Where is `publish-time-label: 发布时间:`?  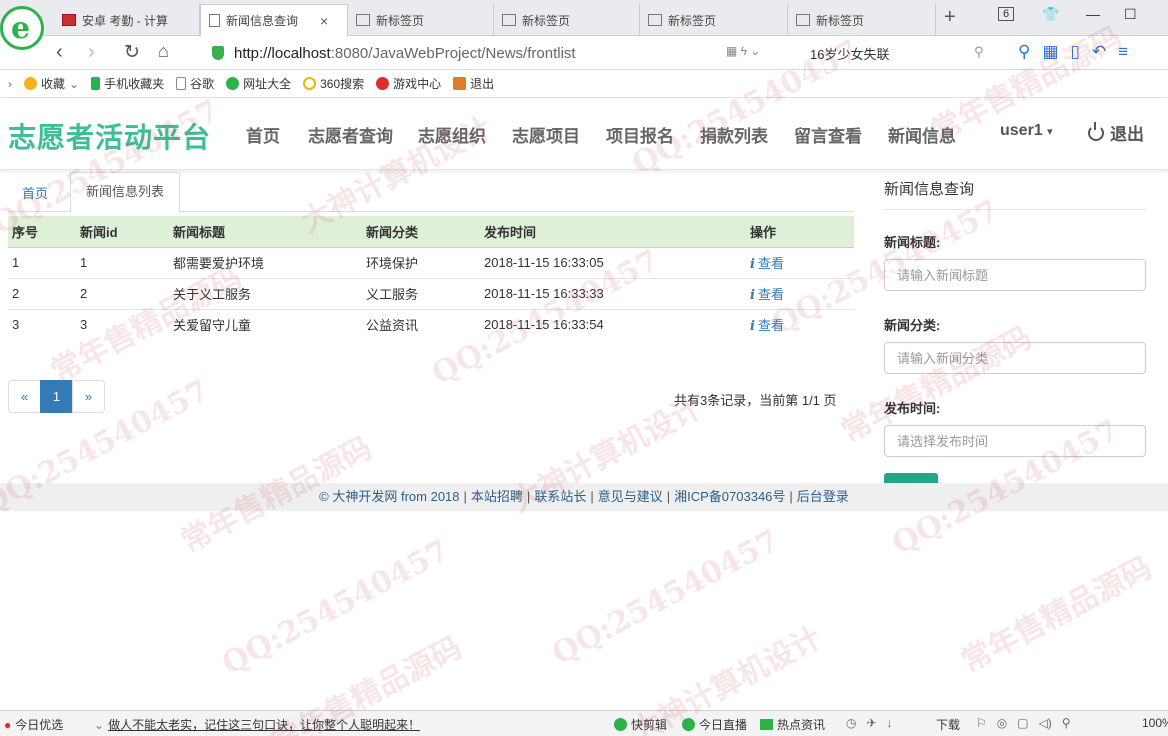
publish-time-label: 发布时间: is located at coordinates (912, 408).